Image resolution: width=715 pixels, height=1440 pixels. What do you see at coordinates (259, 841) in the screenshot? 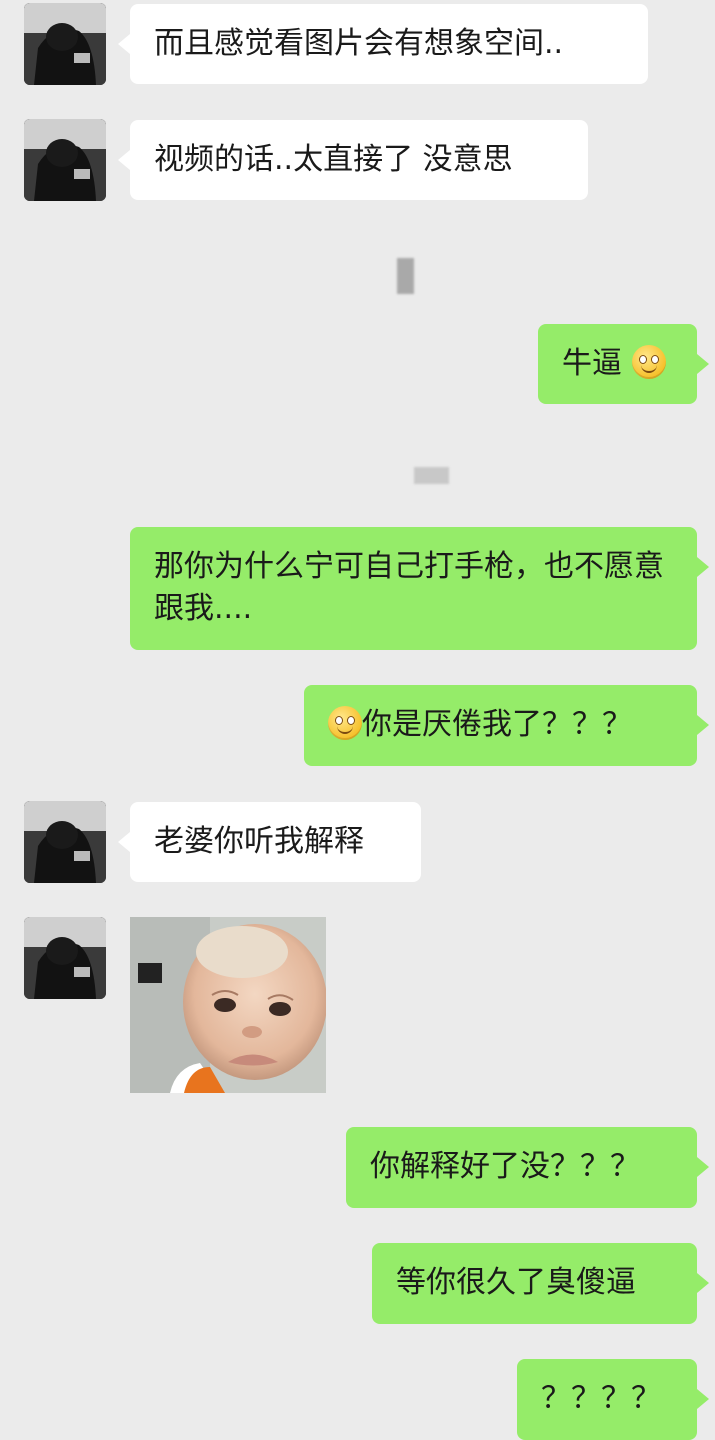
I see `message-text: 老婆你听我解释` at bounding box center [259, 841].